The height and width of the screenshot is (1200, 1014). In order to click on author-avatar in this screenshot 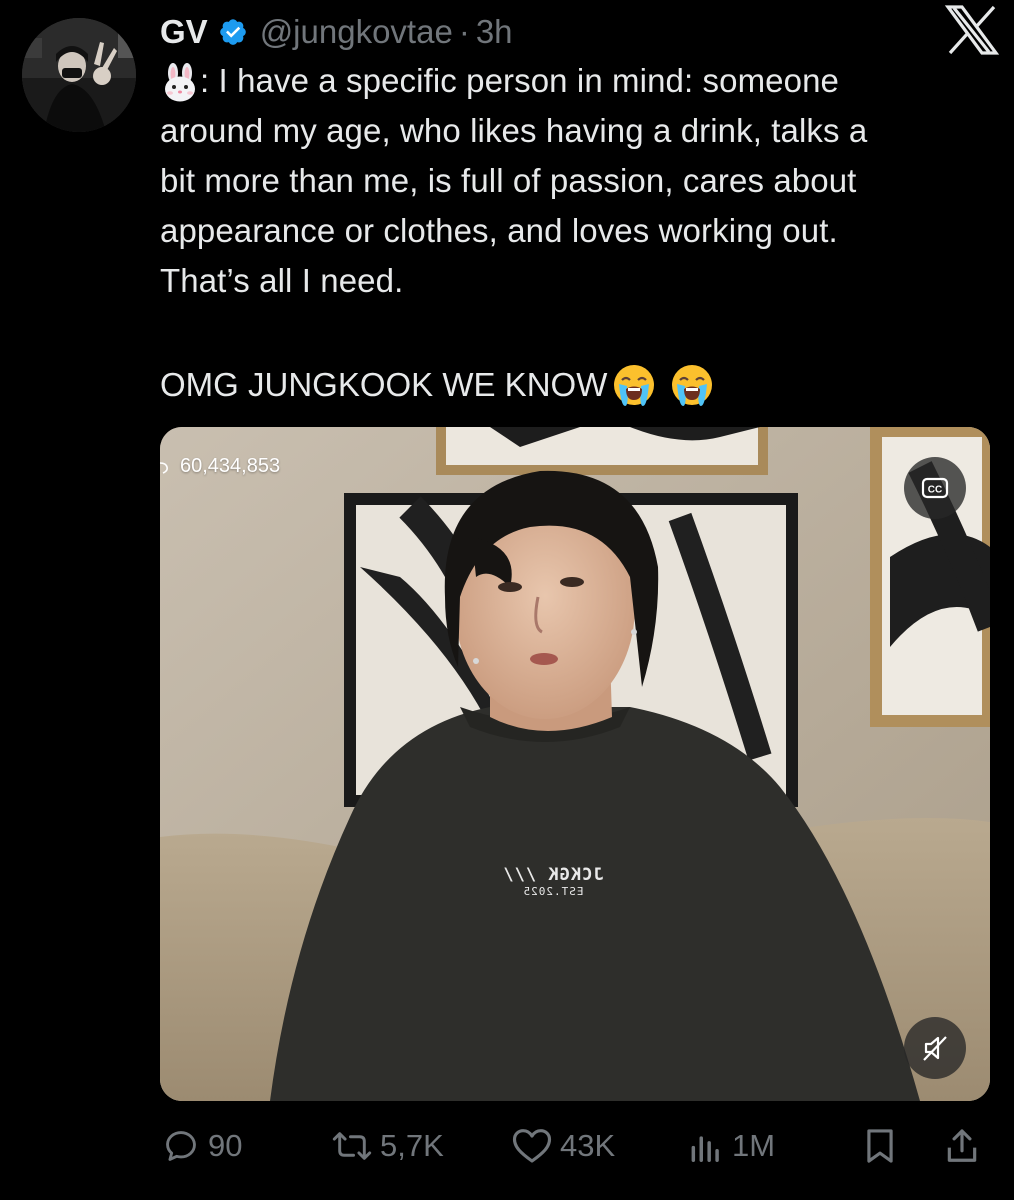, I will do `click(79, 75)`.